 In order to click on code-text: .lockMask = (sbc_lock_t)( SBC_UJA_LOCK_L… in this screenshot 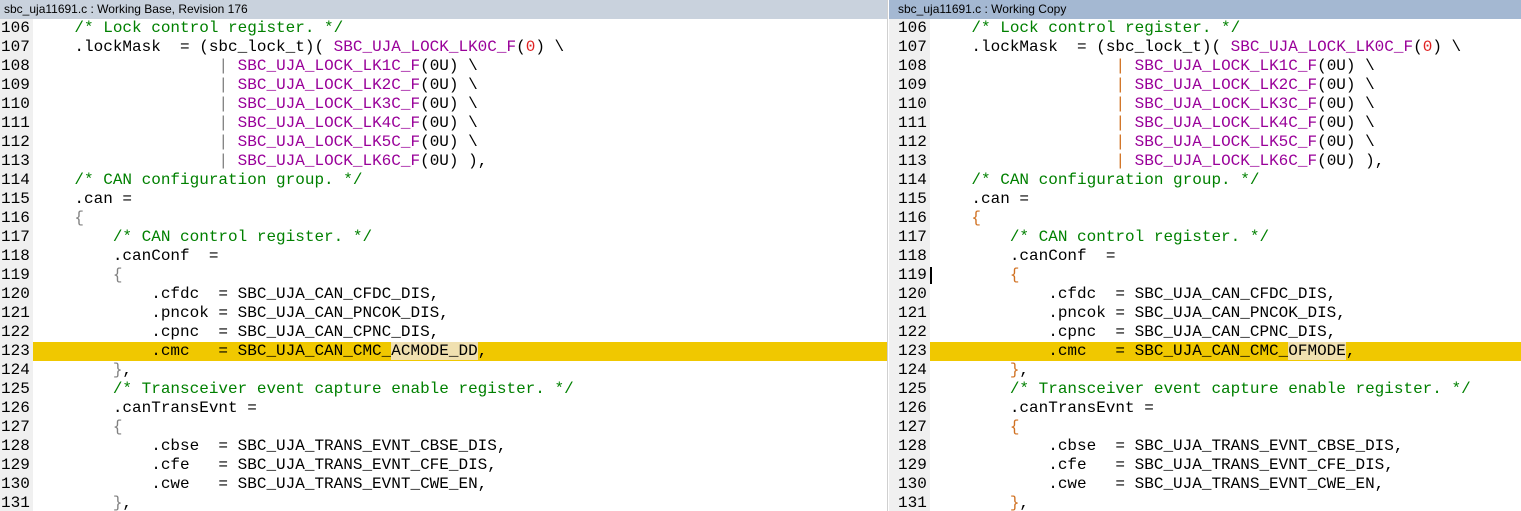, I will do `click(461, 47)`.